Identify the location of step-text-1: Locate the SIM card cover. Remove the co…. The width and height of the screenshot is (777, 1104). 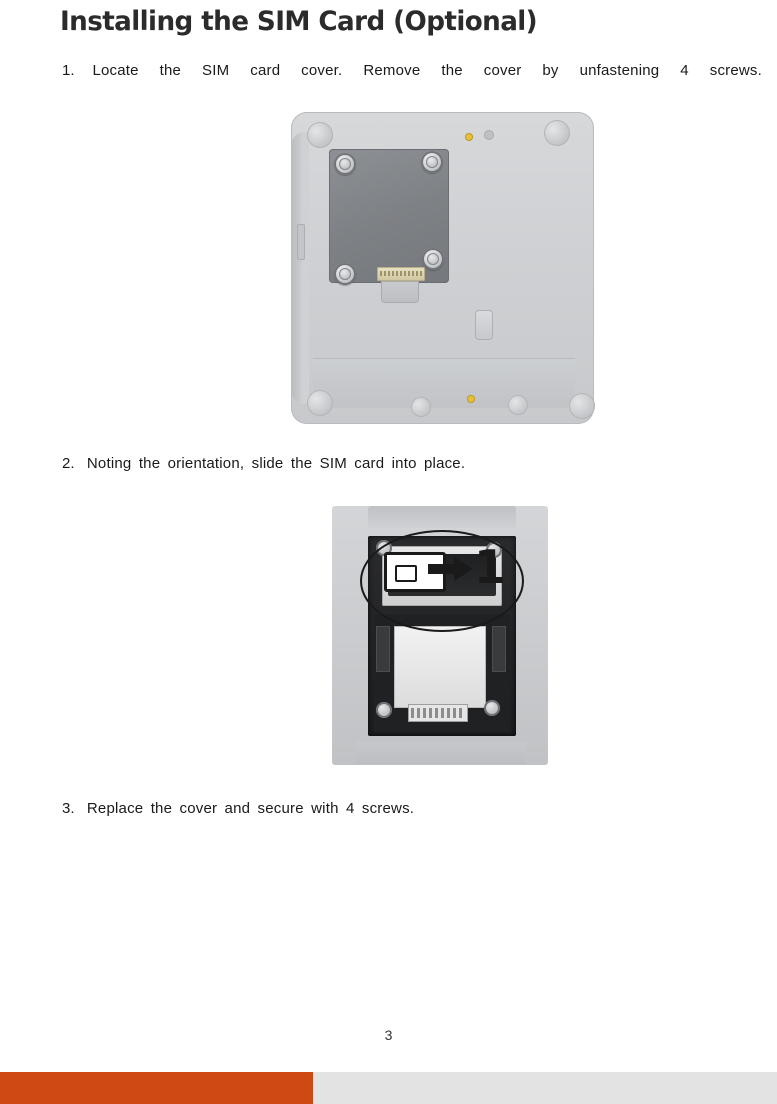
(427, 70).